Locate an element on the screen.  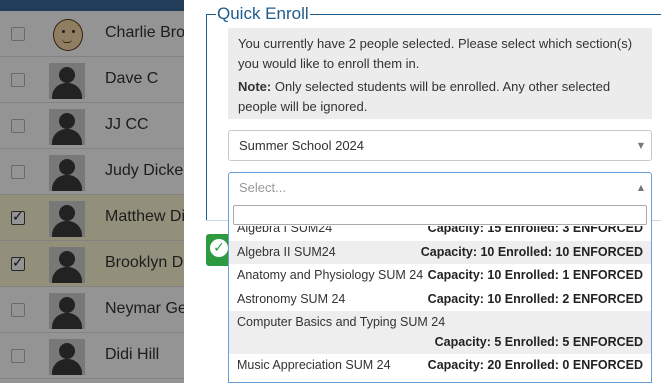
section-option-capacity: Capacity: 10 Enrolled: 10 ENFORCED is located at coordinates (531, 251).